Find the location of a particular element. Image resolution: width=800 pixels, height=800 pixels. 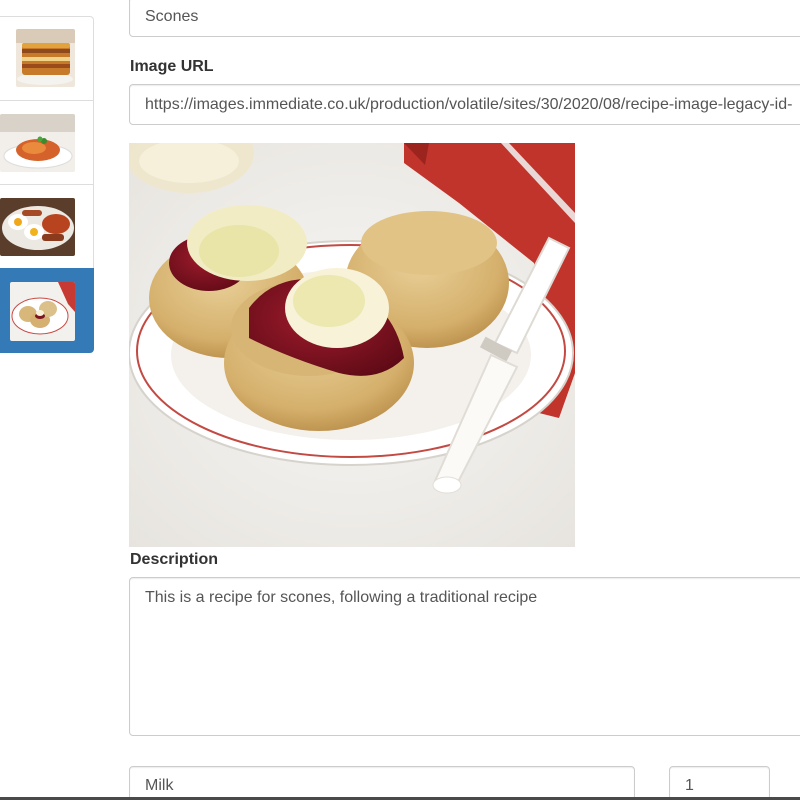

ingredient-amount-value: 1 is located at coordinates (689, 785).